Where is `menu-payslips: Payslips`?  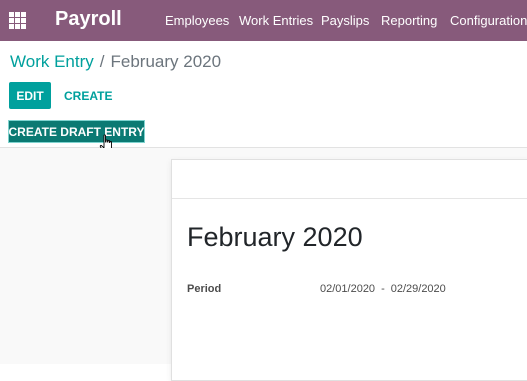 menu-payslips: Payslips is located at coordinates (345, 20).